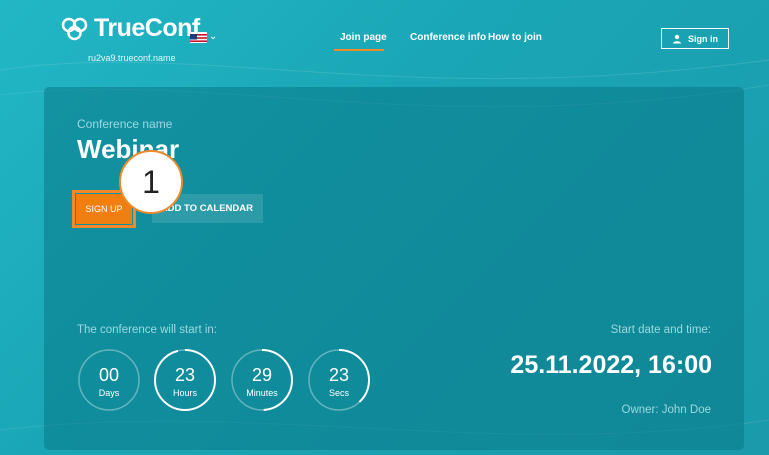 This screenshot has height=455, width=769. Describe the element at coordinates (206, 208) in the screenshot. I see `add-to-calendar-label: ADD TO CALENDAR` at that location.